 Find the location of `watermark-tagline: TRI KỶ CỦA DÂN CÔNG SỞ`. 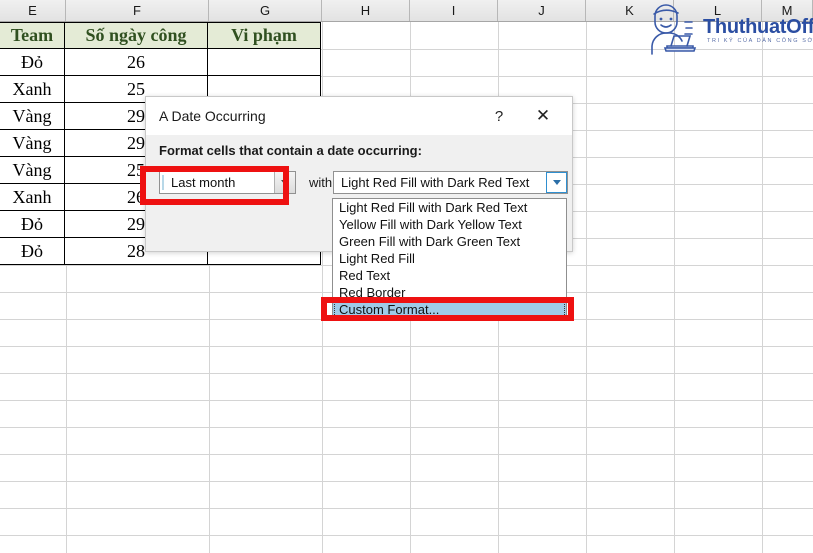

watermark-tagline: TRI KỶ CỦA DÂN CÔNG SỞ is located at coordinates (760, 41).